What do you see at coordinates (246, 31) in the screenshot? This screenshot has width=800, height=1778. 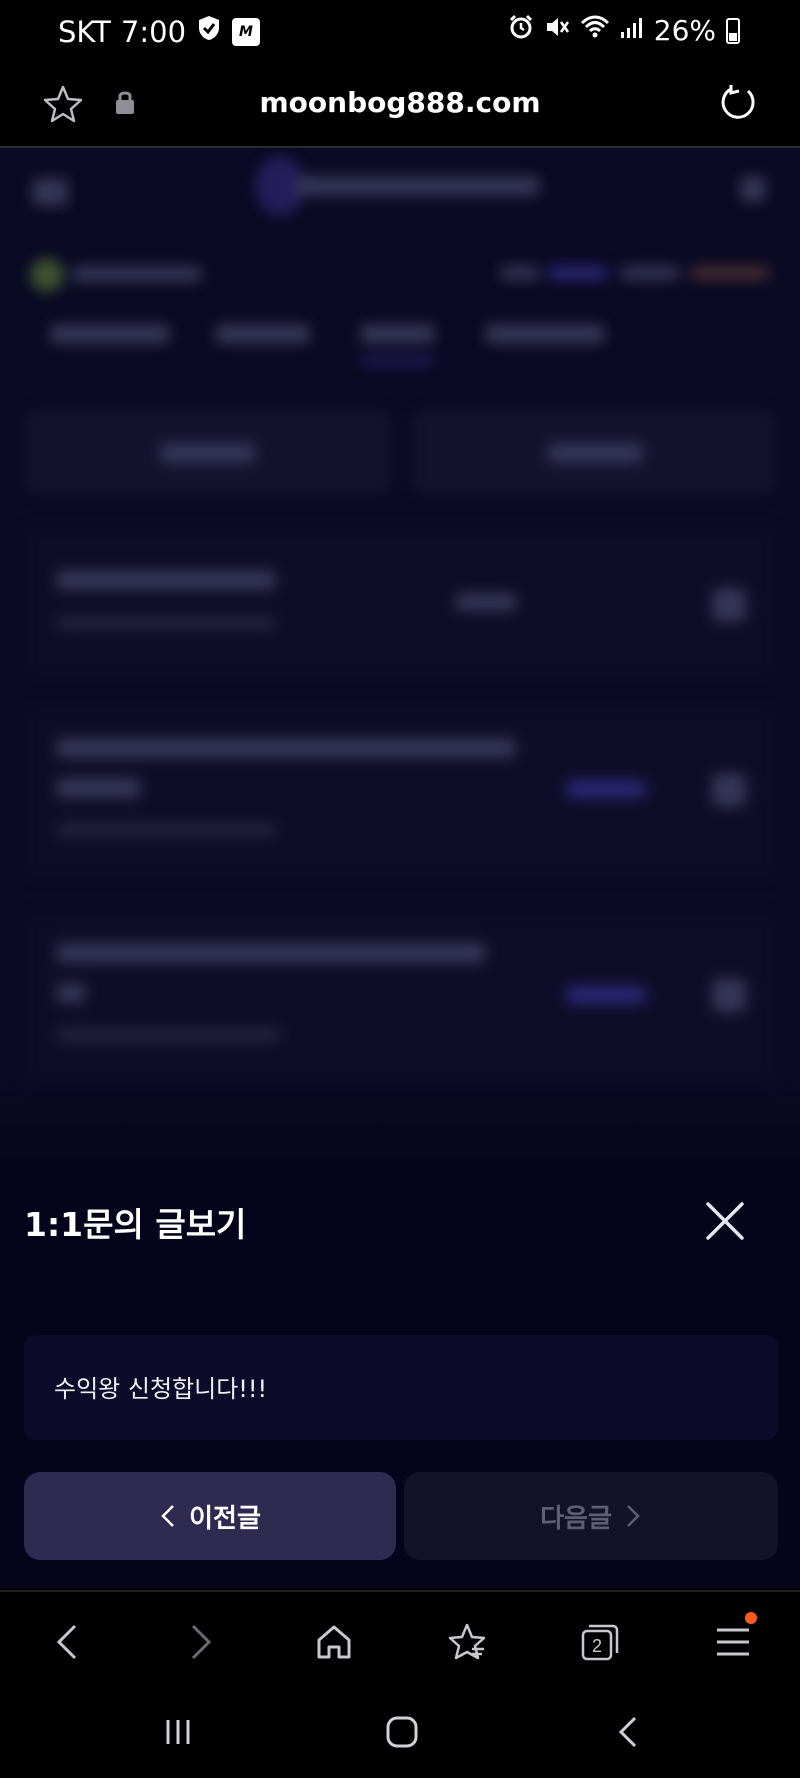 I see `mstock-app-icon: M` at bounding box center [246, 31].